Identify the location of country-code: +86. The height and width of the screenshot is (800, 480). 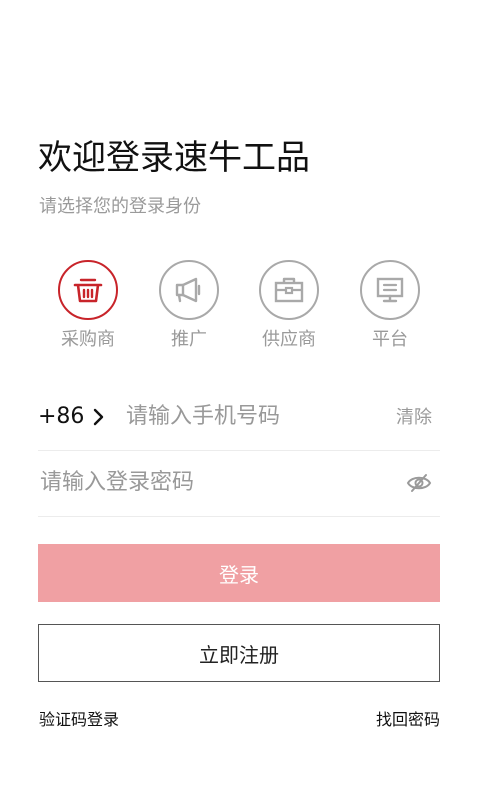
(61, 416).